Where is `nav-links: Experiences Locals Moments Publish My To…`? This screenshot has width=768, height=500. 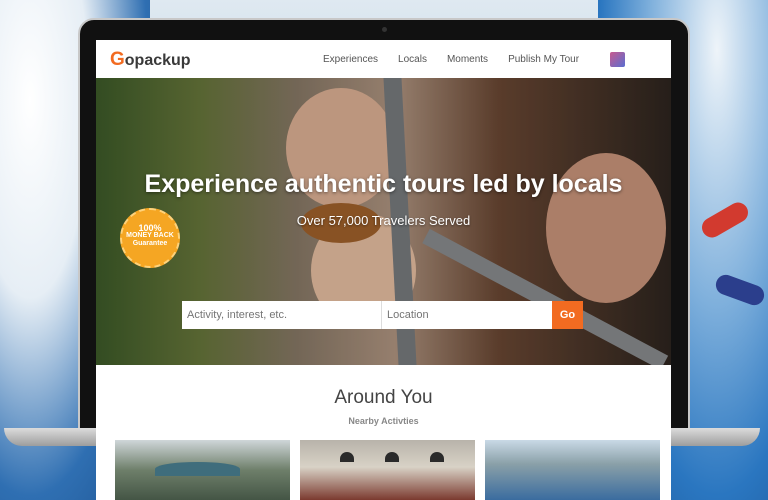 nav-links: Experiences Locals Moments Publish My To… is located at coordinates (451, 59).